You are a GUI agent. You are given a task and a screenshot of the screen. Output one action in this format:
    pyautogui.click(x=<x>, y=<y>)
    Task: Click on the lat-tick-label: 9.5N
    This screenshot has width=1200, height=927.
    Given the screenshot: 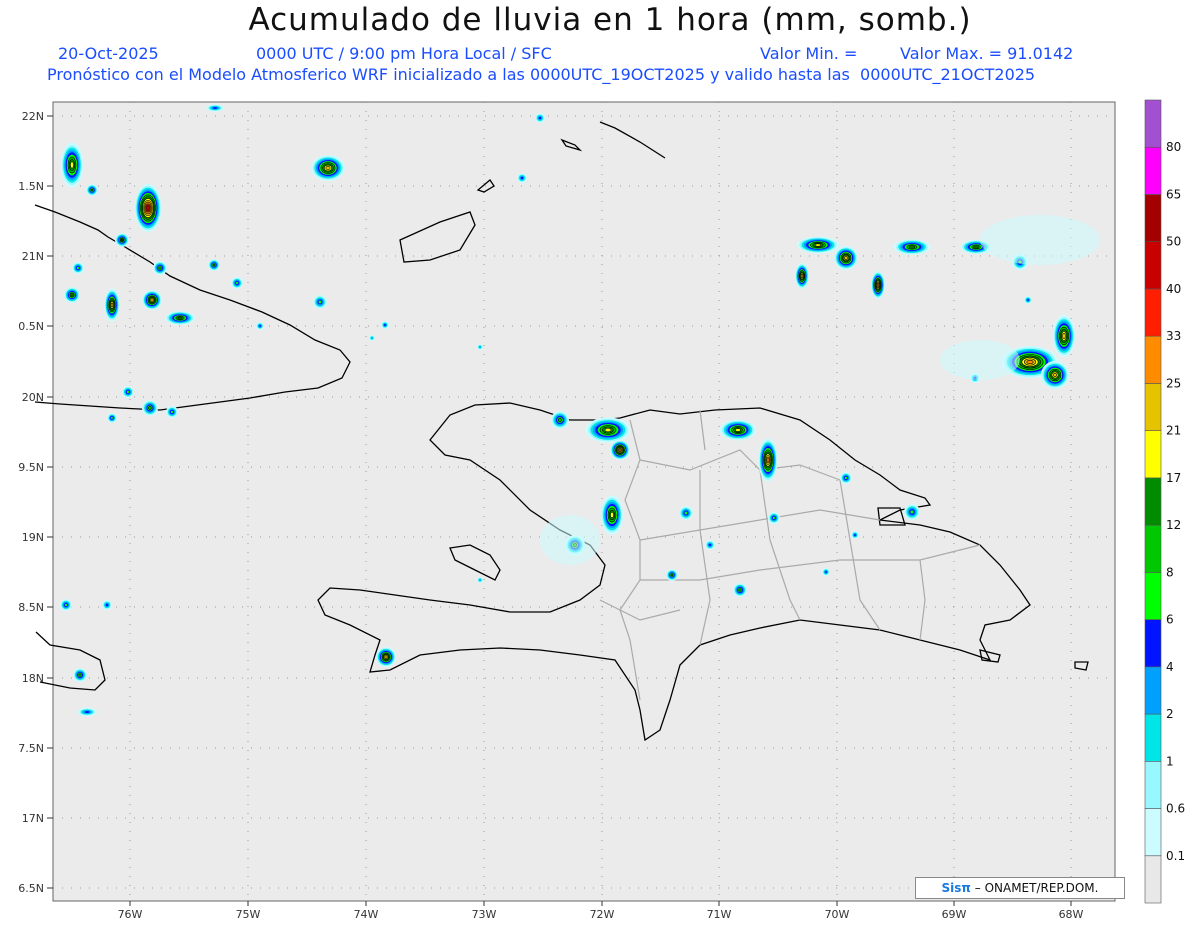 What is the action you would take?
    pyautogui.click(x=31, y=467)
    